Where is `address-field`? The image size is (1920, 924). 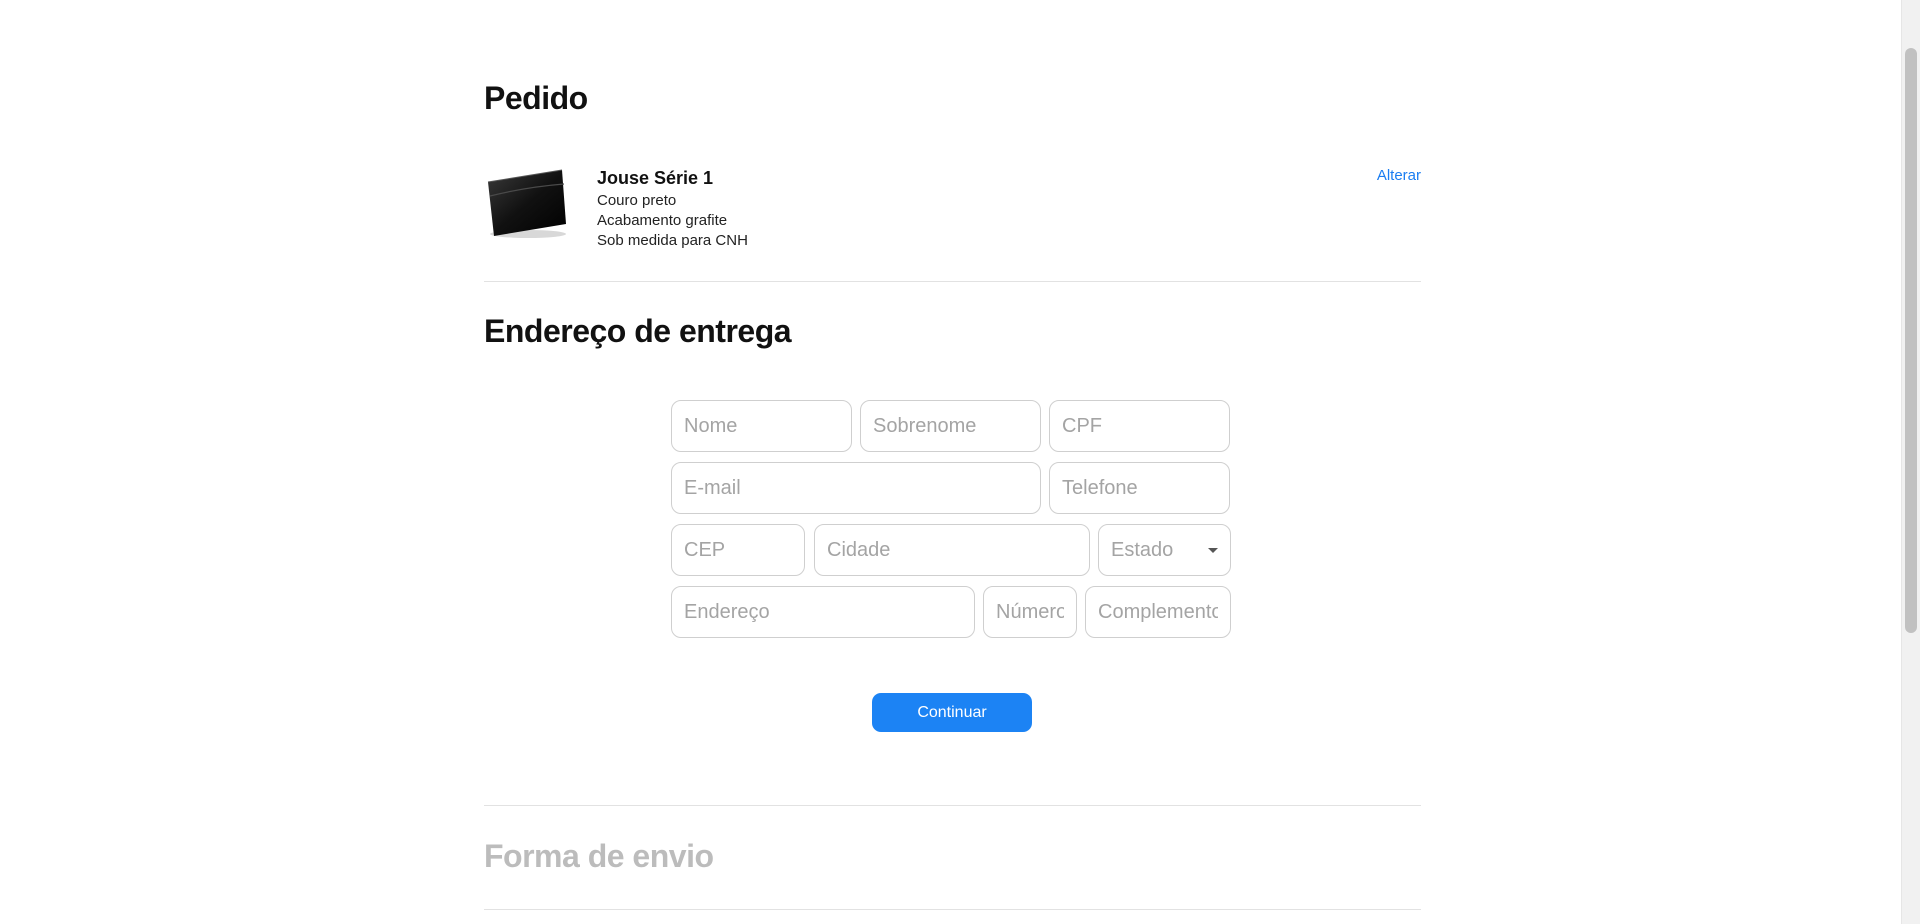
address-field is located at coordinates (823, 612).